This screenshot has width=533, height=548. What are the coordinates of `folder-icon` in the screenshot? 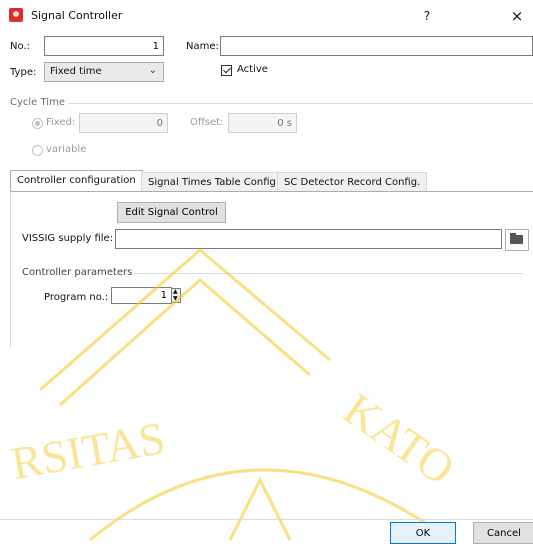 It's located at (516, 238).